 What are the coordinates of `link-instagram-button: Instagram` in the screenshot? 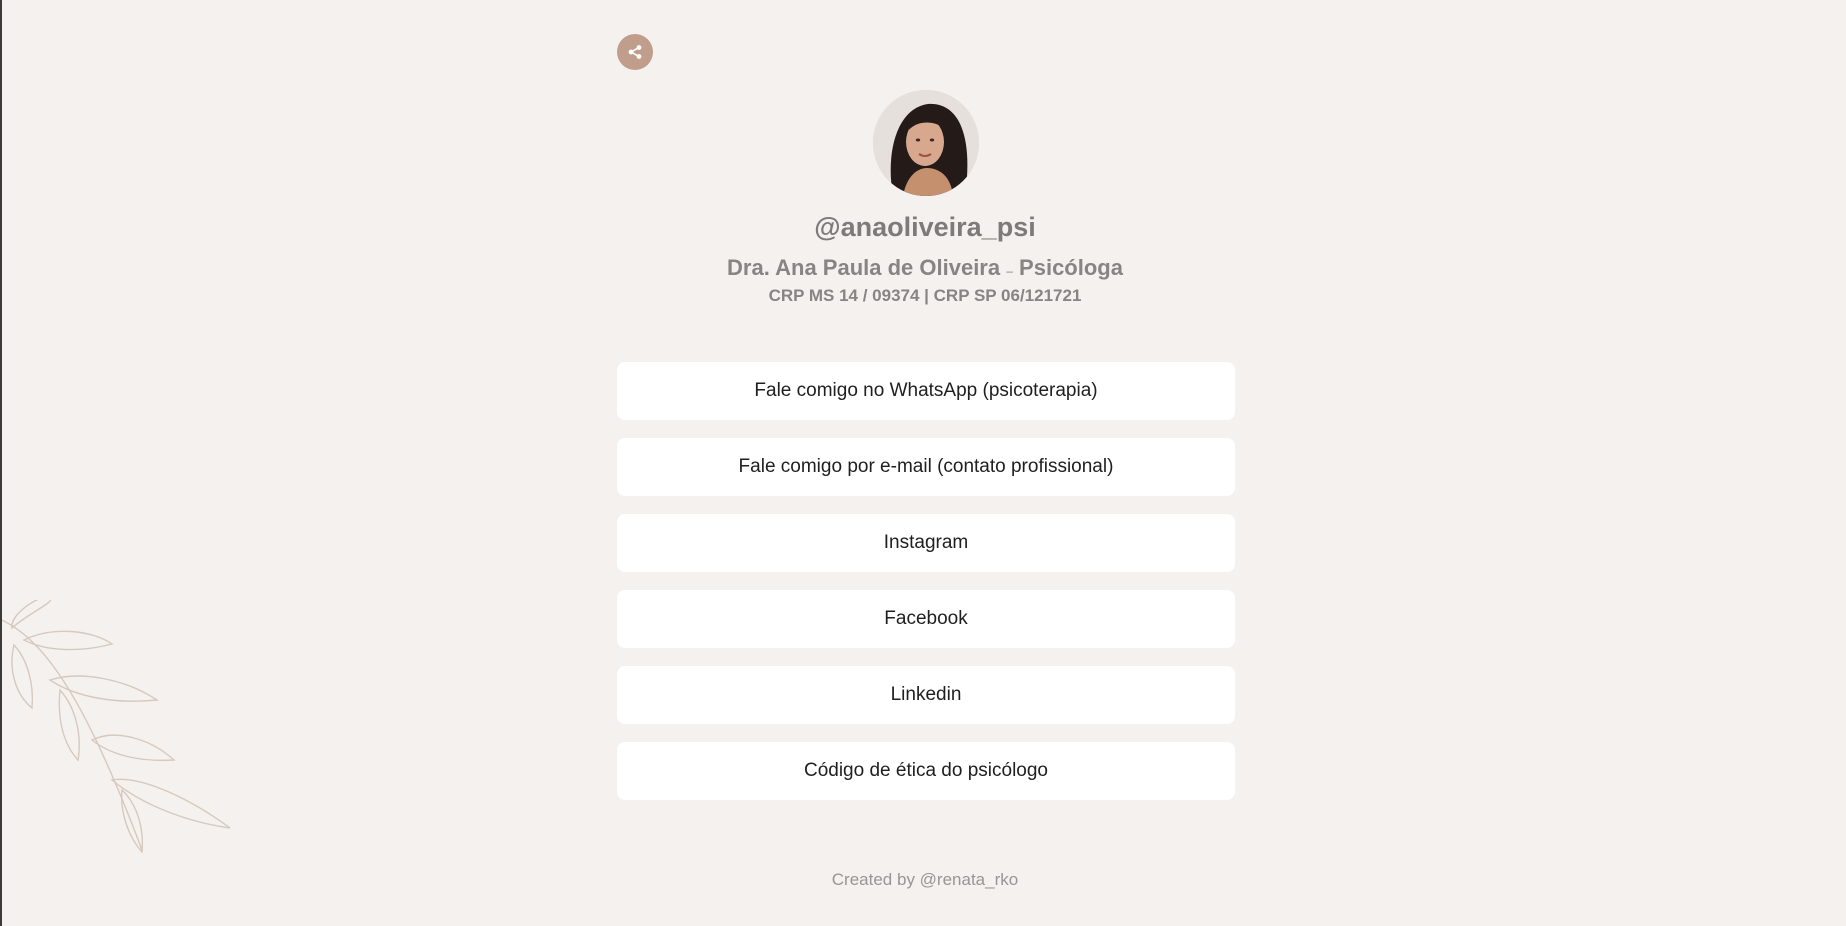 It's located at (926, 543).